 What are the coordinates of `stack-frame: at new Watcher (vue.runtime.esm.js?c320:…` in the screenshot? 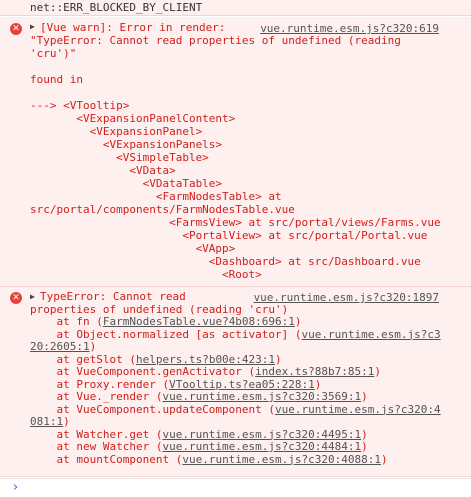 It's located at (199, 446).